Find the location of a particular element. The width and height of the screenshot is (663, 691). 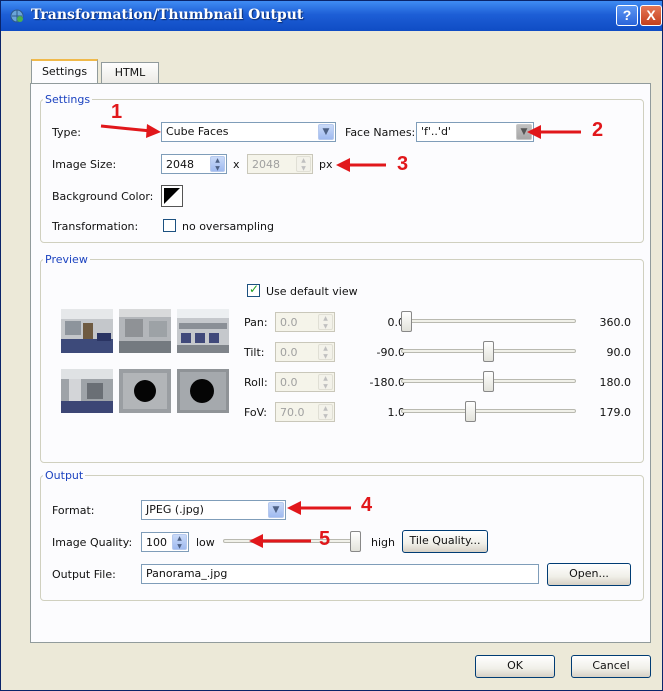

tilt-min: -90.0 is located at coordinates (390, 352).